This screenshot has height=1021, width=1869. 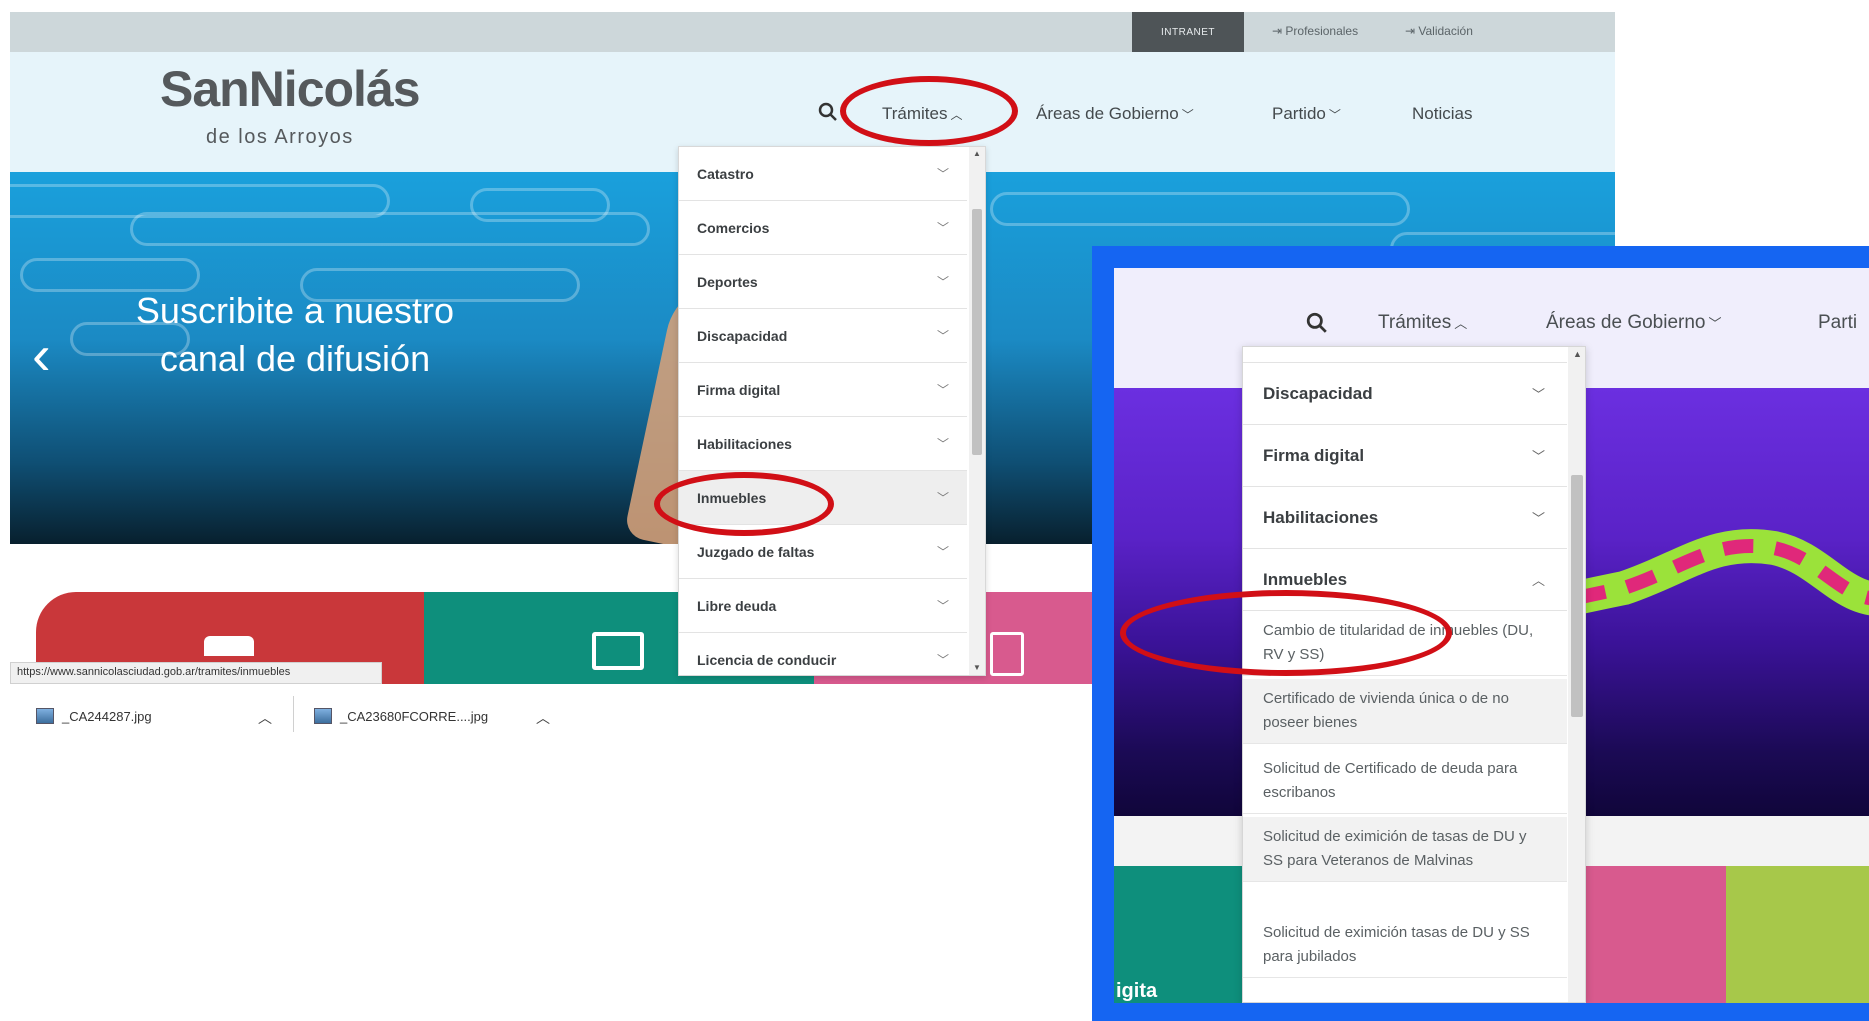 What do you see at coordinates (1405, 355) in the screenshot?
I see `dropdown-item-deportes` at bounding box center [1405, 355].